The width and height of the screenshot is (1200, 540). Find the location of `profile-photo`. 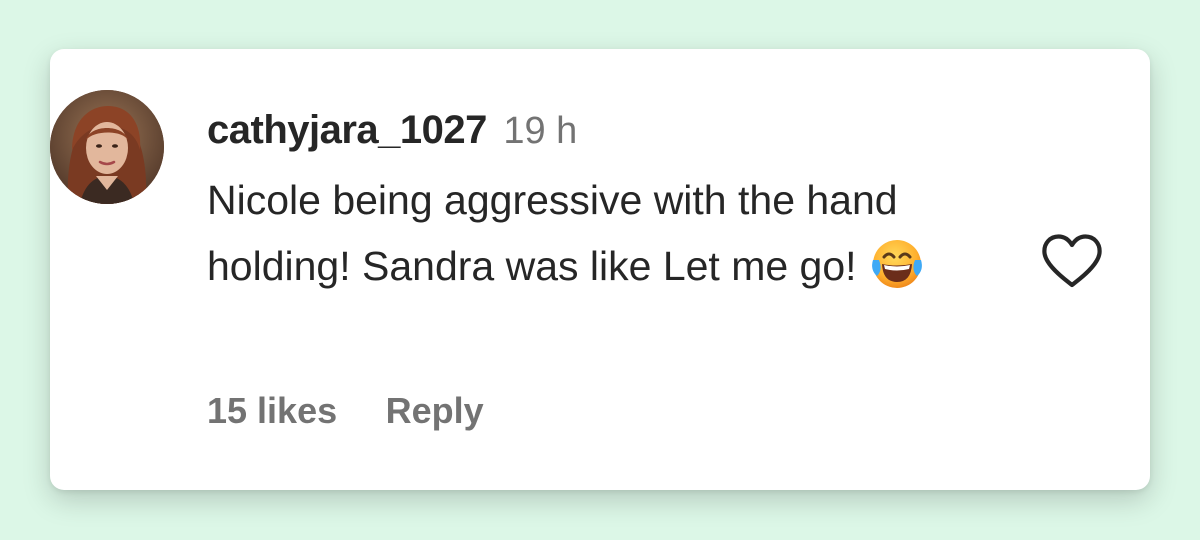

profile-photo is located at coordinates (107, 147).